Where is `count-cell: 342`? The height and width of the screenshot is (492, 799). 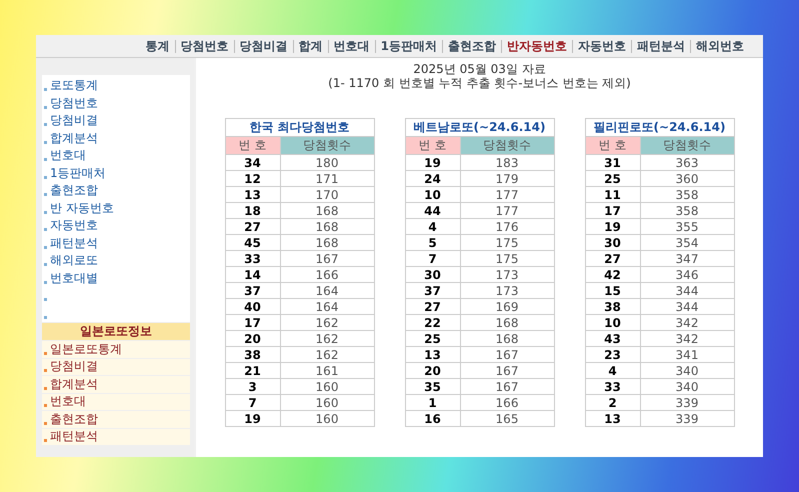 count-cell: 342 is located at coordinates (687, 338).